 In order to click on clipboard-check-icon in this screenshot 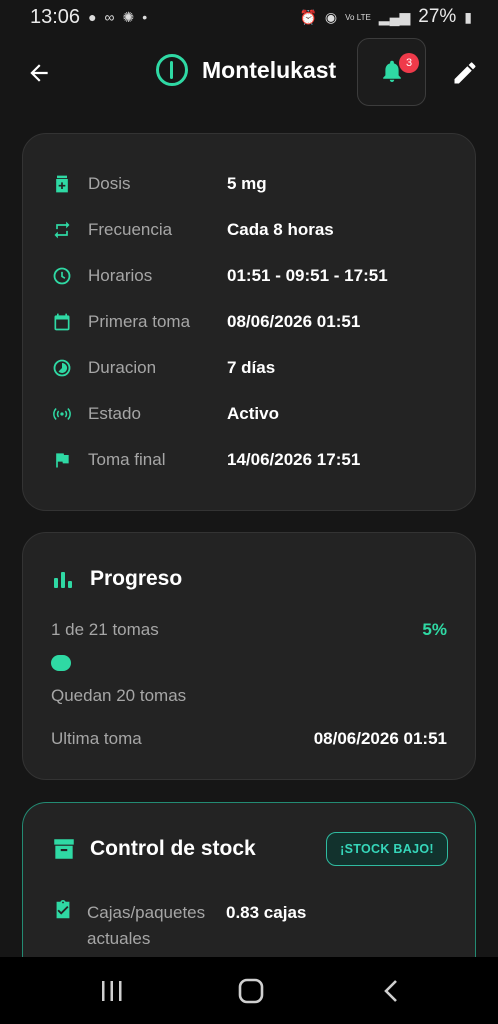, I will do `click(63, 909)`.